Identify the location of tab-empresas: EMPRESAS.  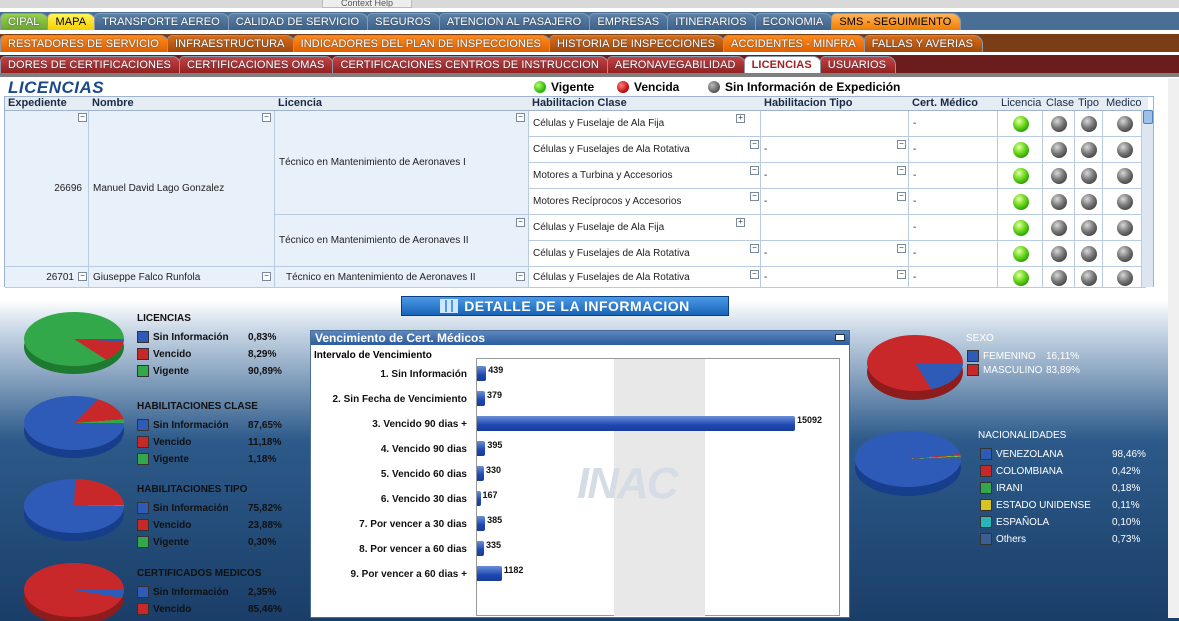
(629, 21).